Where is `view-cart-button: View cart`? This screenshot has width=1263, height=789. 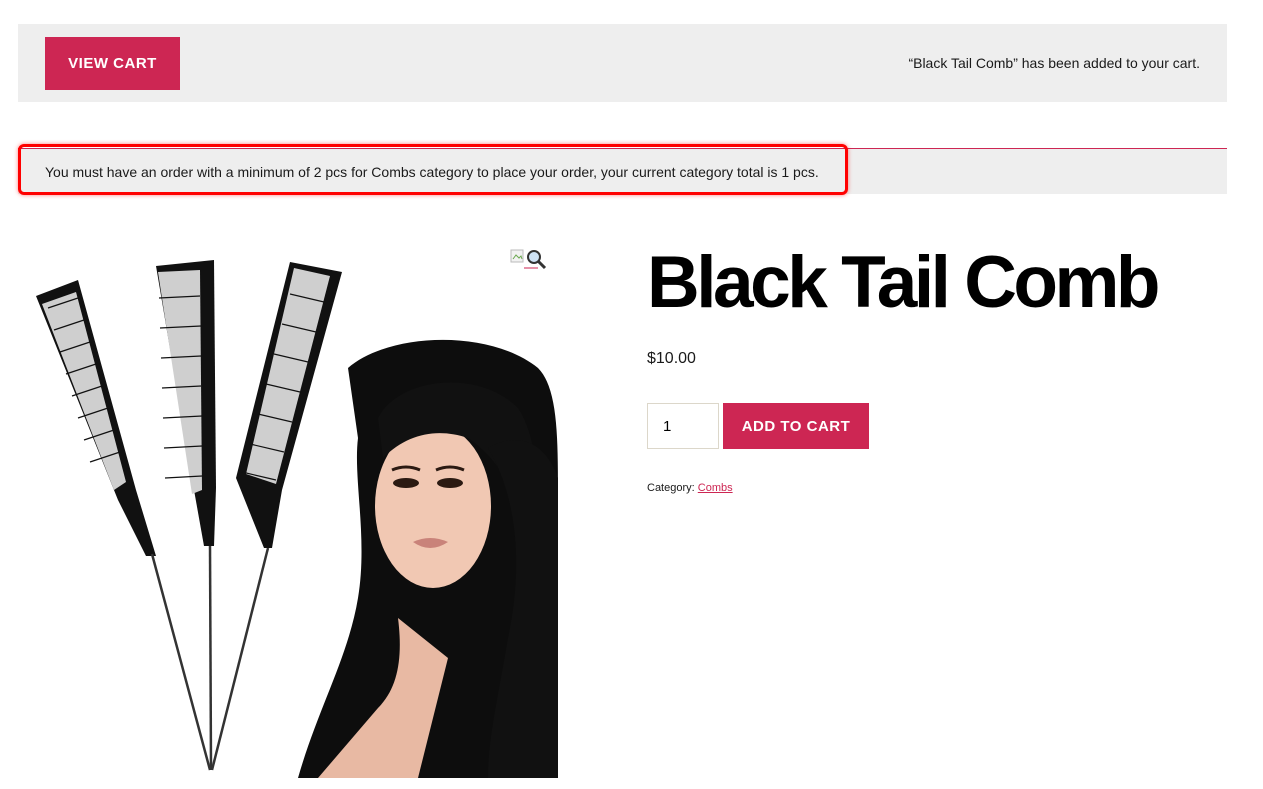
view-cart-button: View cart is located at coordinates (112, 63).